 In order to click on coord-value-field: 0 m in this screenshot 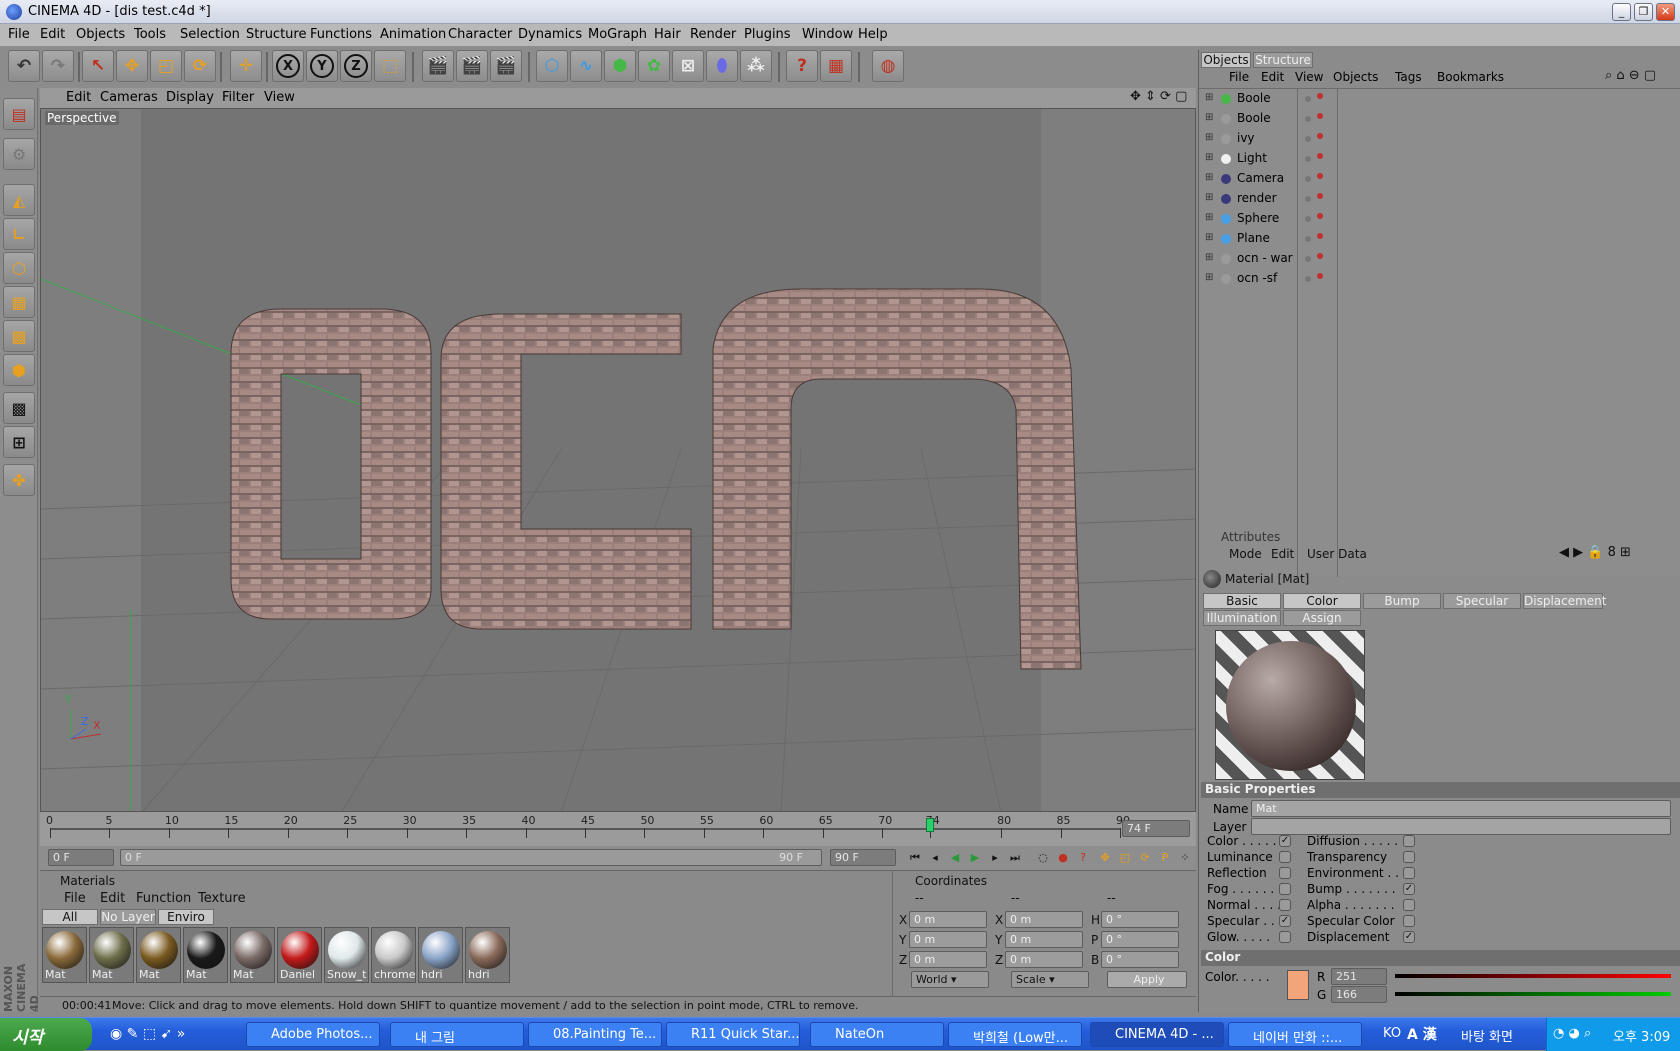, I will do `click(948, 959)`.